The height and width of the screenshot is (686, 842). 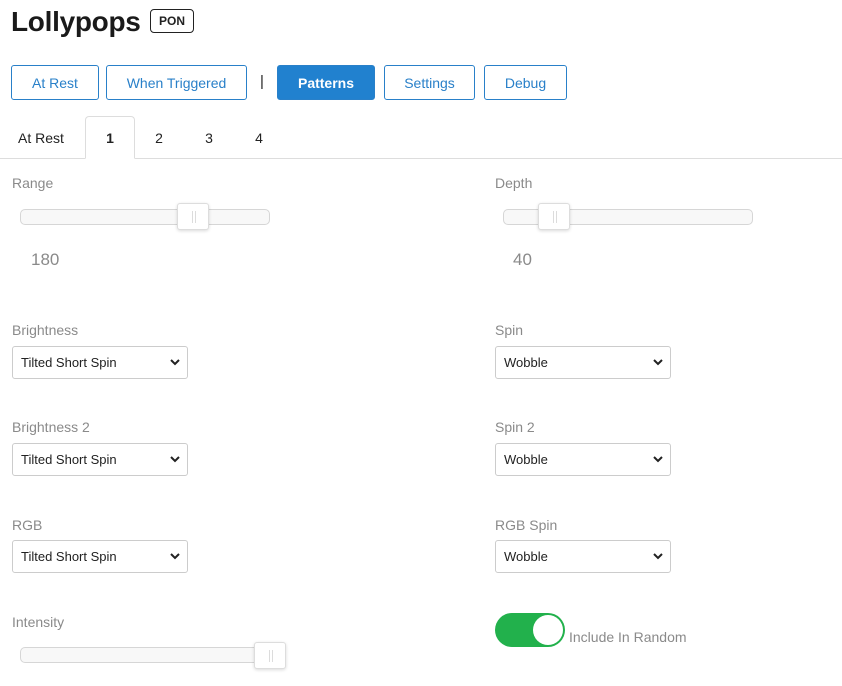 I want to click on brightness2-select: Tilted Short Spin, so click(x=100, y=459).